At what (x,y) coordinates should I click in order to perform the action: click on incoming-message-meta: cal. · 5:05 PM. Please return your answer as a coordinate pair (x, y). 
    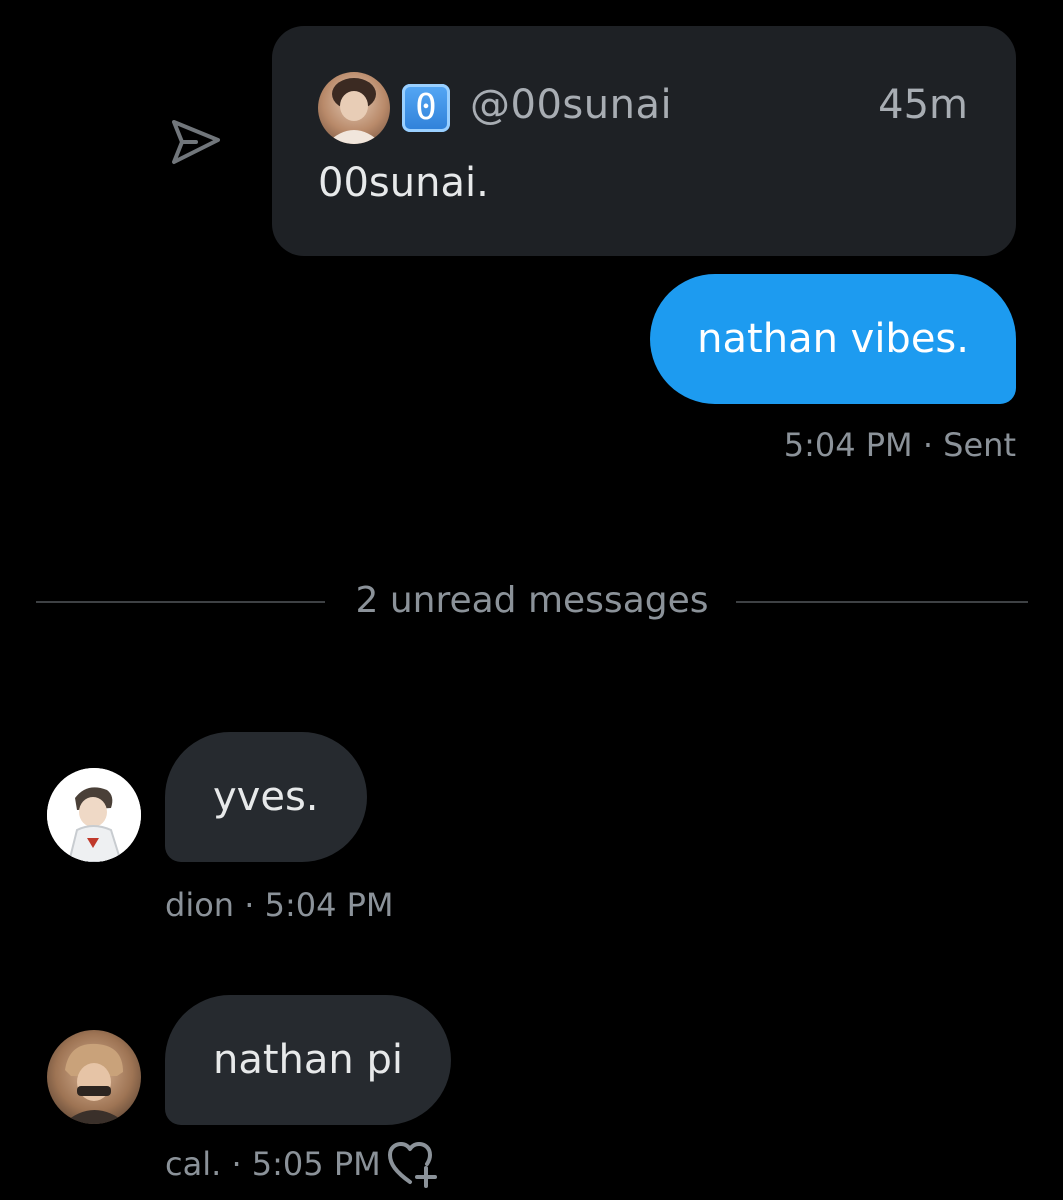
    Looking at the image, I should click on (273, 1164).